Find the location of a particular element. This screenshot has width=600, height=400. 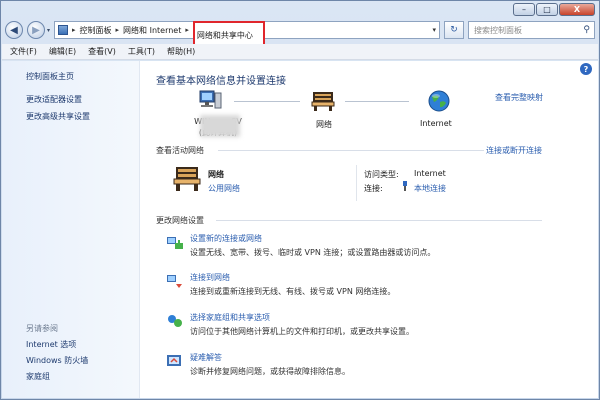

redacted-area is located at coordinates (220, 126).